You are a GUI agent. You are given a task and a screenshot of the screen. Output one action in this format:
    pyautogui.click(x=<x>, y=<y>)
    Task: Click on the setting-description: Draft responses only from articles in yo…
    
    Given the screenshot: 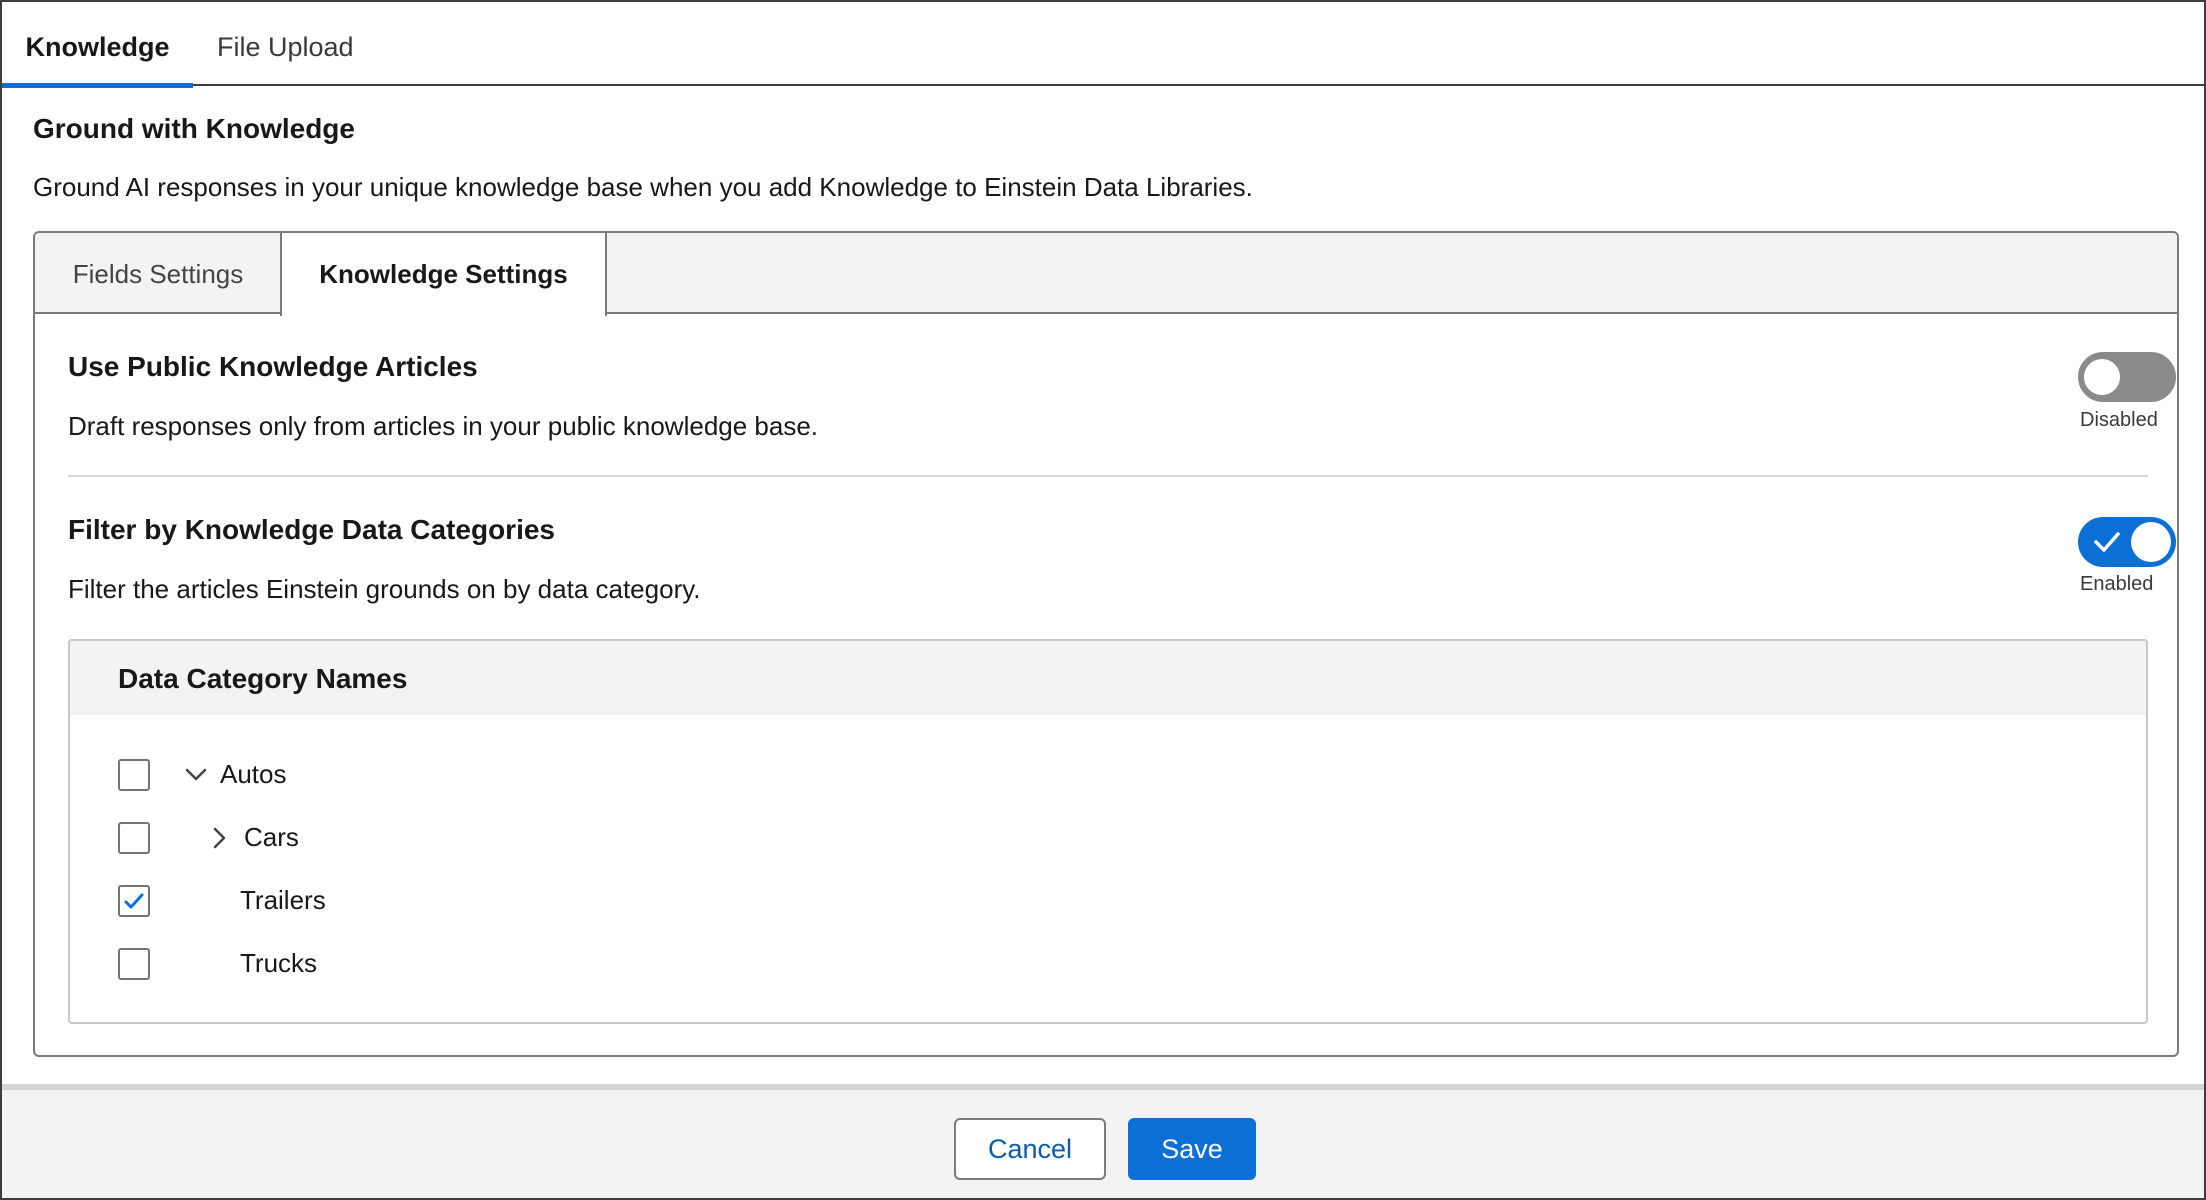 What is the action you would take?
    pyautogui.click(x=443, y=426)
    